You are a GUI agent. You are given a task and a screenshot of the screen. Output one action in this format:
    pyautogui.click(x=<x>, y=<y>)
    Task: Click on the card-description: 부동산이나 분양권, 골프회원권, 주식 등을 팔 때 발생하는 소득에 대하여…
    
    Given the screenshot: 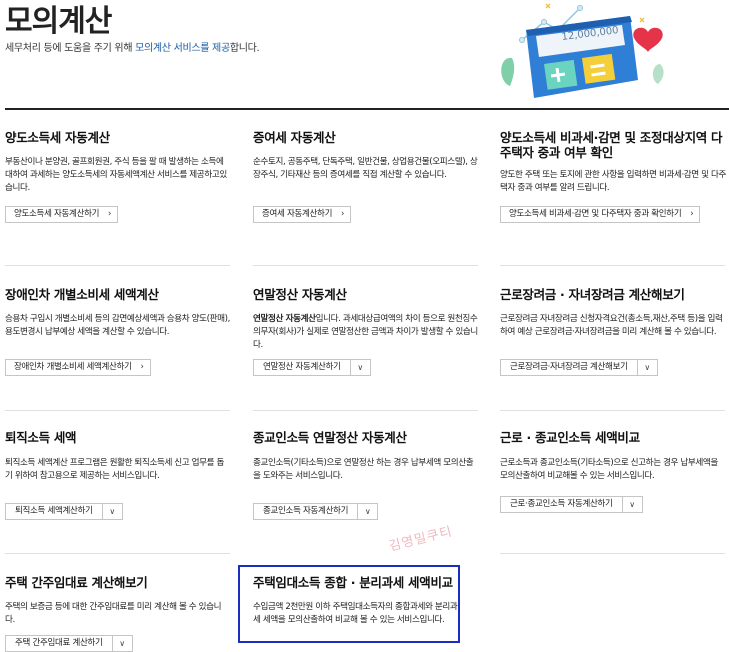 What is the action you would take?
    pyautogui.click(x=116, y=175)
    